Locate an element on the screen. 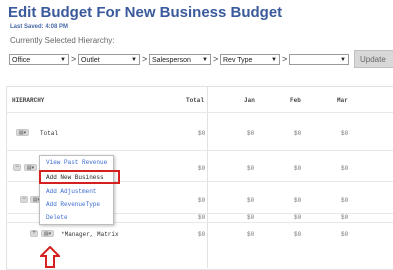 The width and height of the screenshot is (393, 270). page-title: Edit Budget For New Business Budget is located at coordinates (145, 12).